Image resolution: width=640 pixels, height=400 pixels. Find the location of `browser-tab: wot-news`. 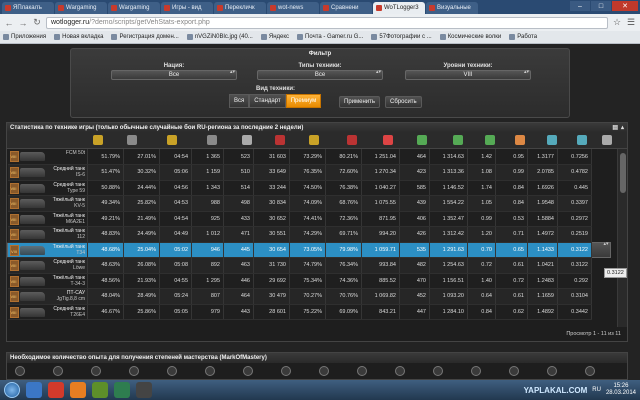

browser-tab: wot-news is located at coordinates (293, 8).